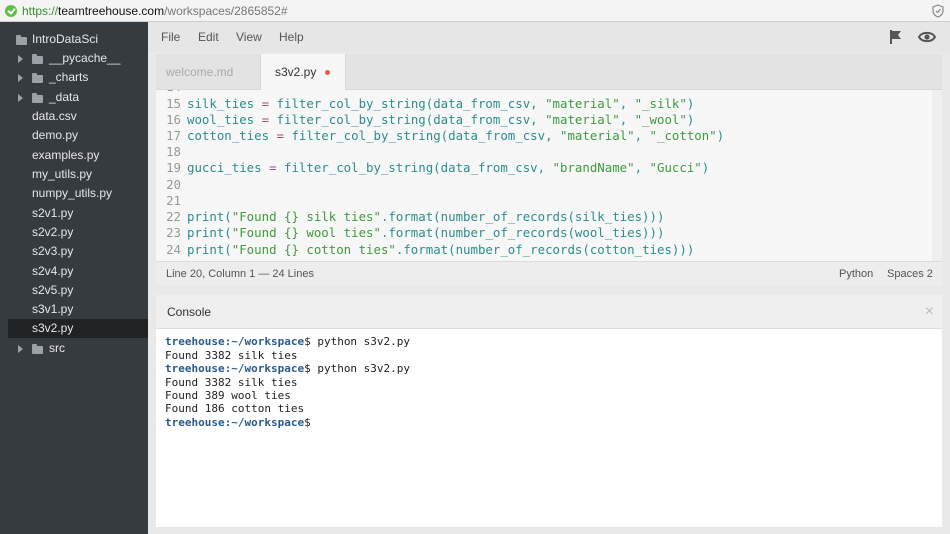 The width and height of the screenshot is (950, 534). I want to click on sidebar-item-data: _data, so click(74, 97).